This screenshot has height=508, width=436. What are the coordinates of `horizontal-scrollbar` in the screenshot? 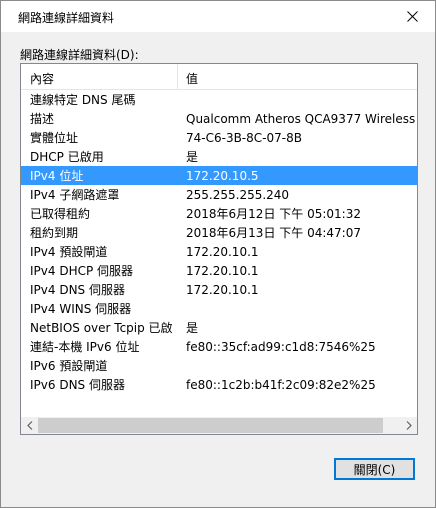 It's located at (219, 425).